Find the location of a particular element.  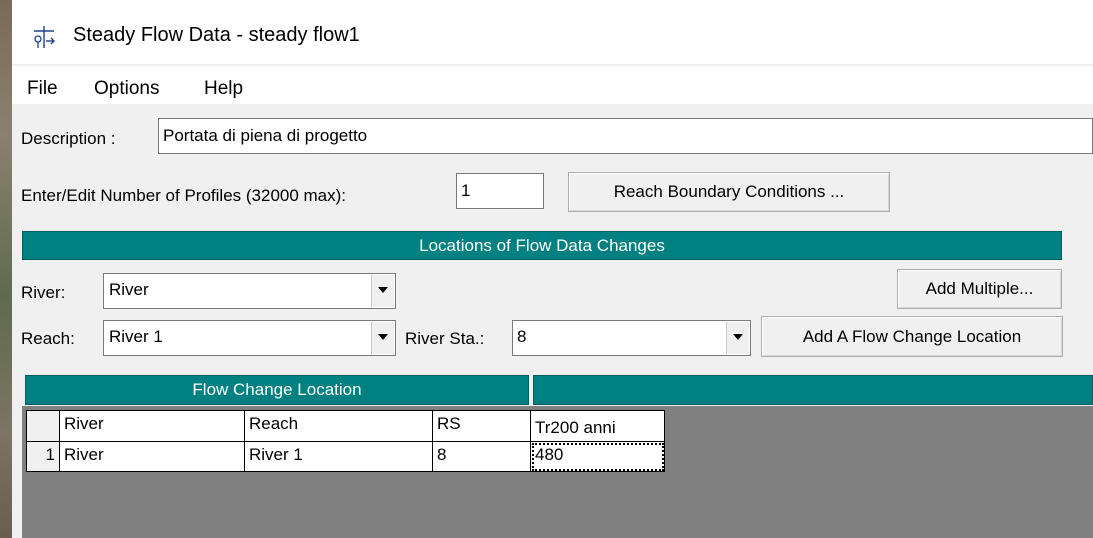

flow-data-icon is located at coordinates (44, 37).